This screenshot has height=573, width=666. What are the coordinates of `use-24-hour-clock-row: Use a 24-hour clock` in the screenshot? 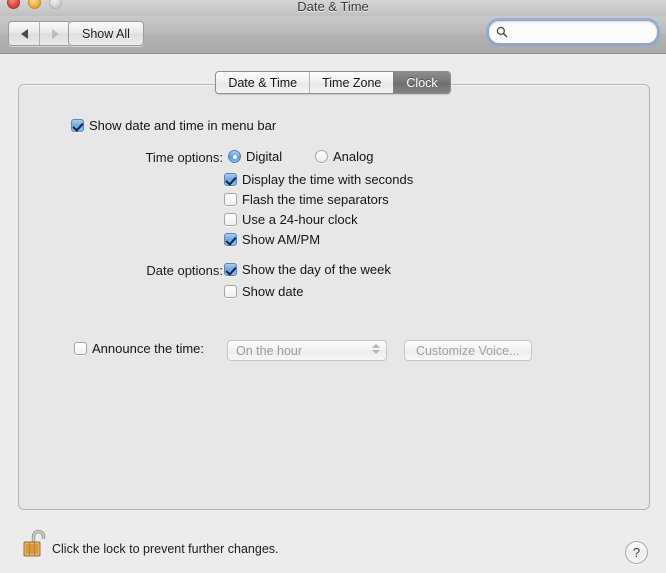 It's located at (291, 219).